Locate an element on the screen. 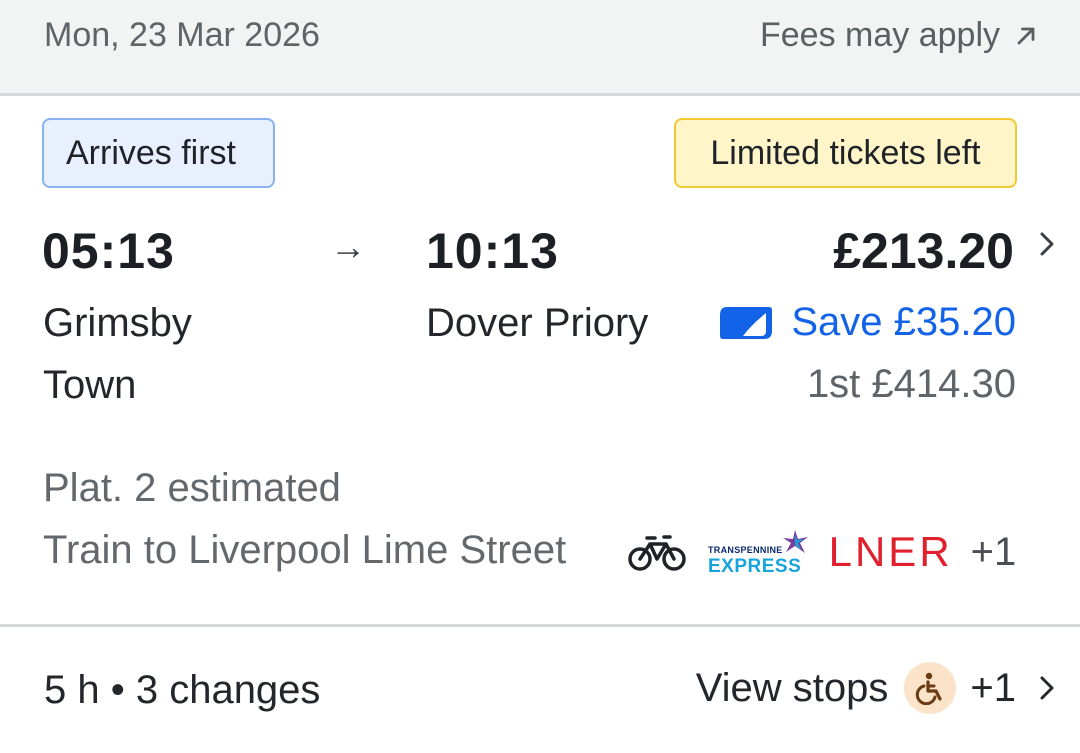 The height and width of the screenshot is (753, 1080). wheelchair-icon is located at coordinates (930, 688).